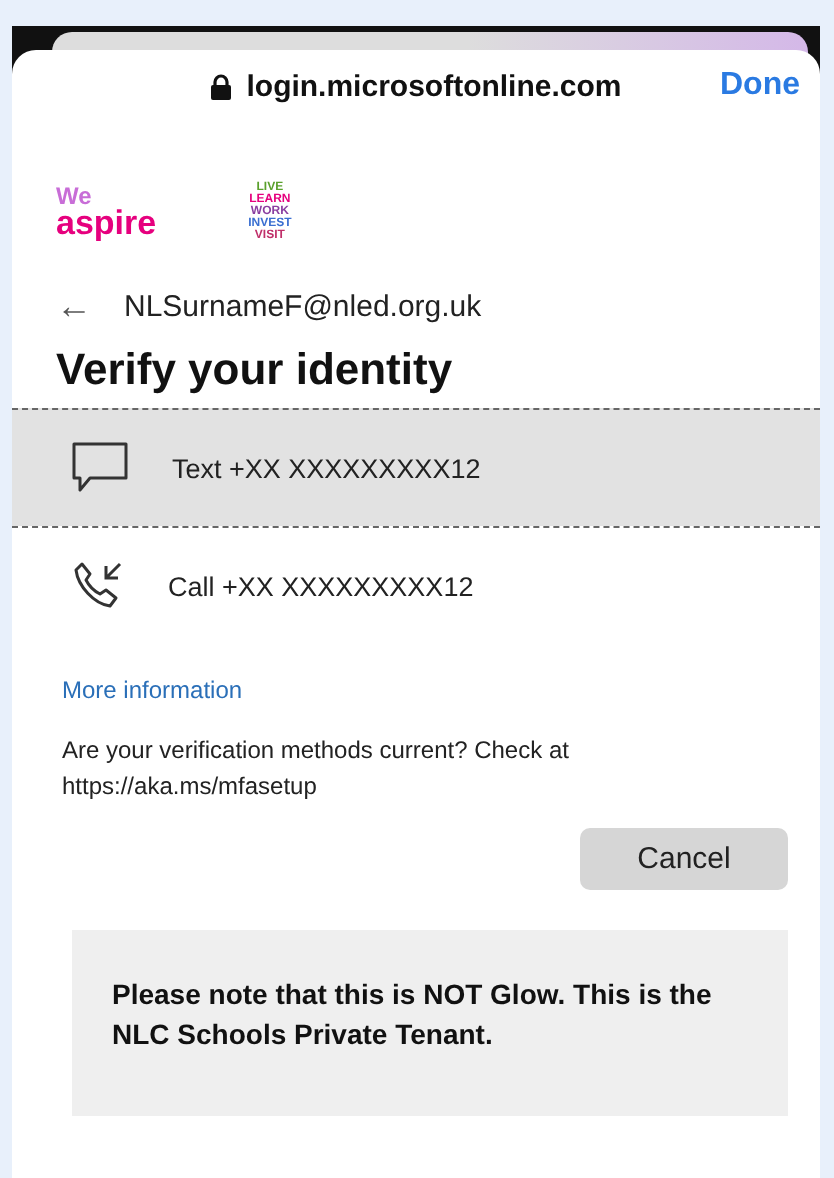  I want to click on account-email: NLSurnameF@nled.org.uk, so click(303, 307).